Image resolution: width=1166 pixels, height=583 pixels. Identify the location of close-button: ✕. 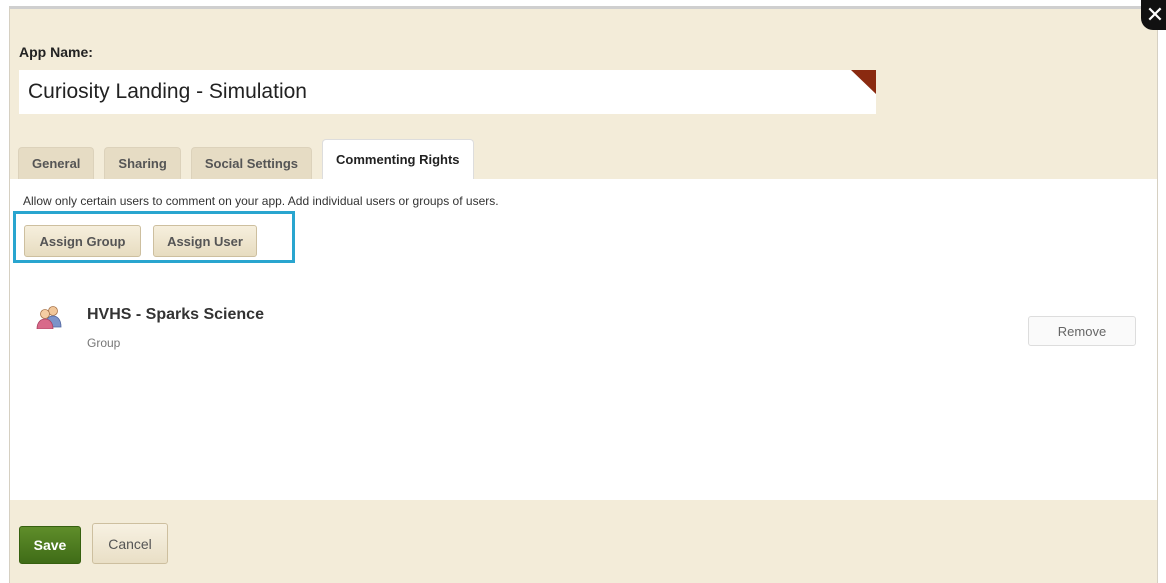
(1153, 15).